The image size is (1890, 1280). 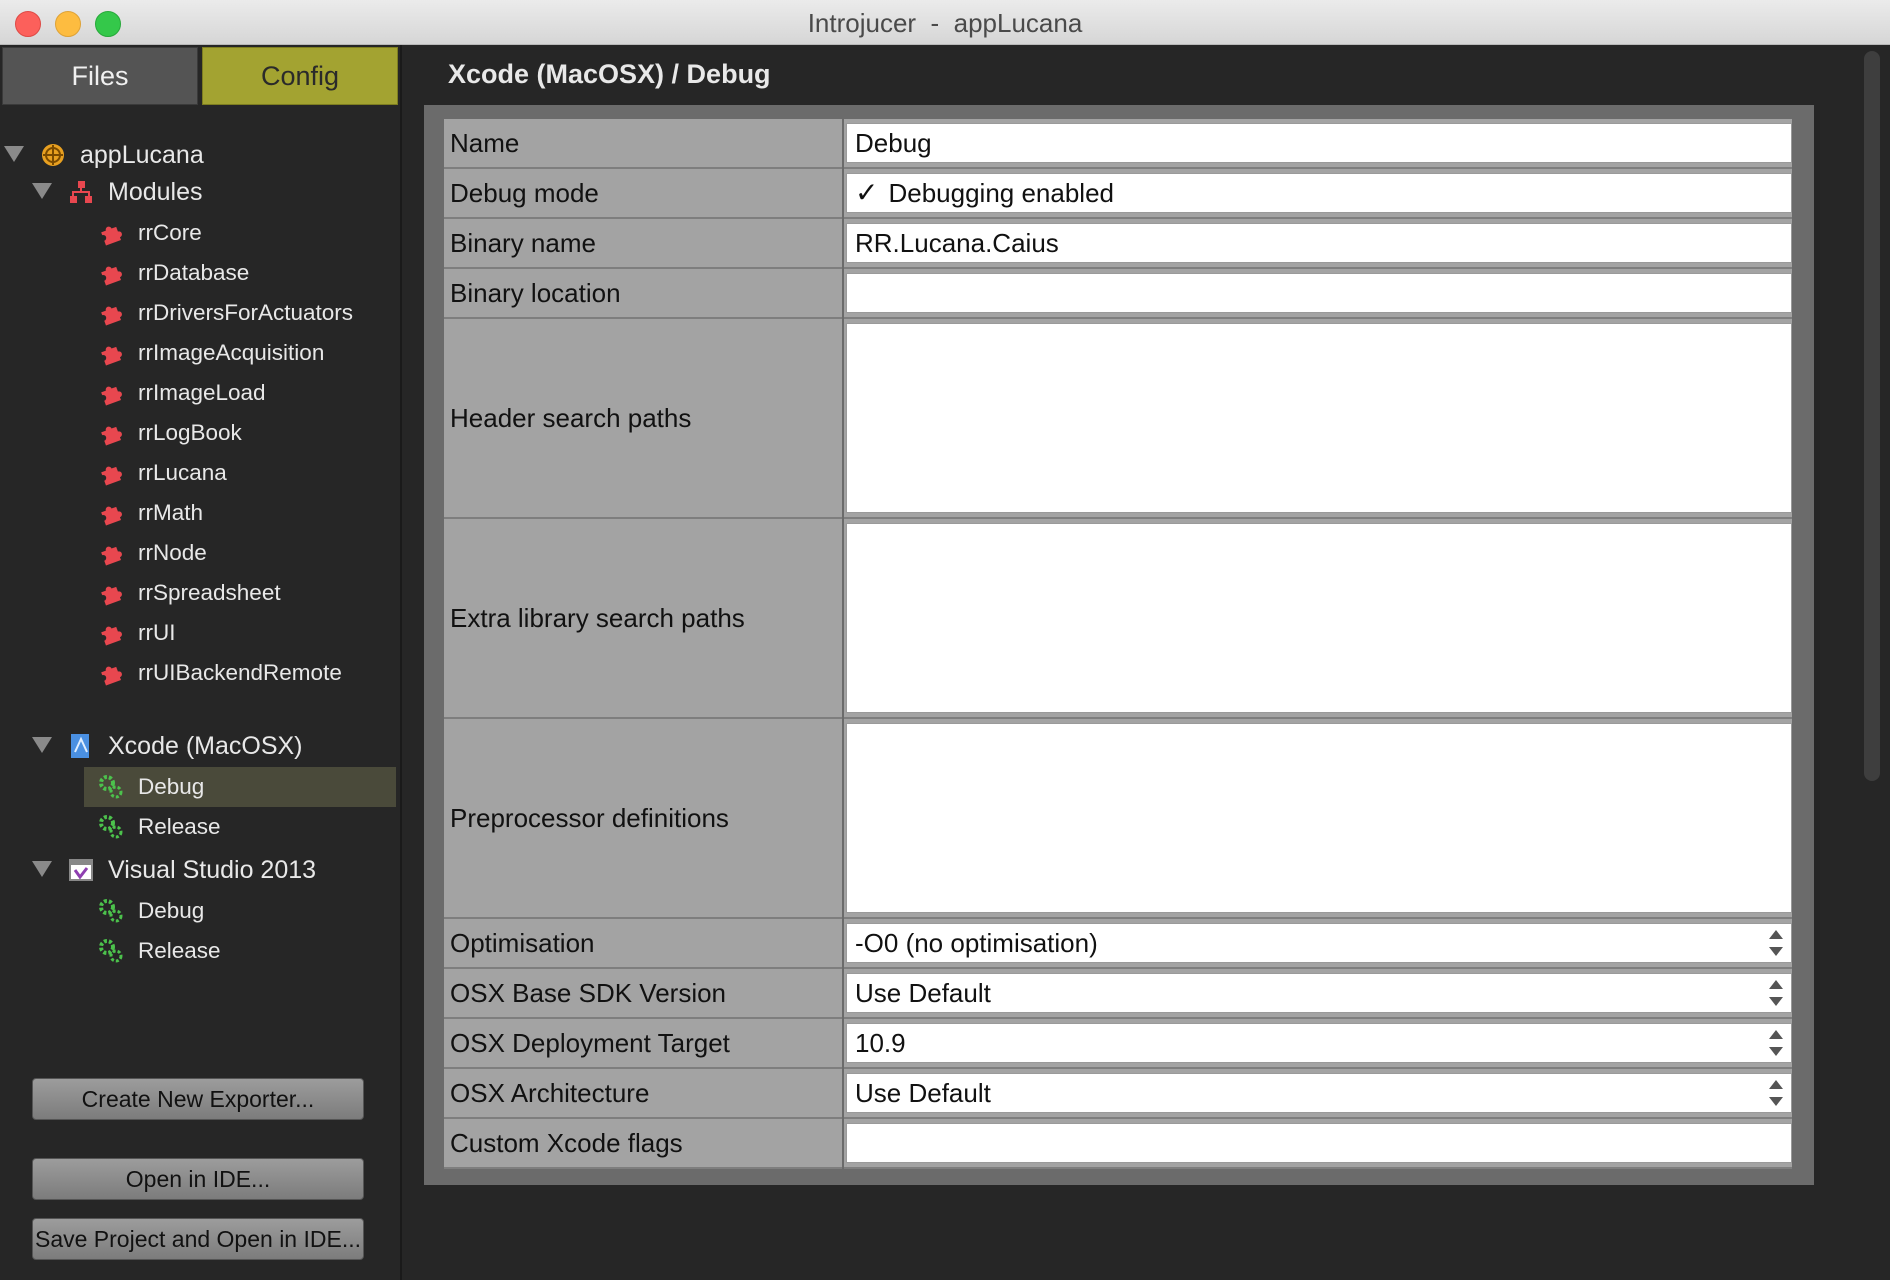 I want to click on tree-item-module: rrImageAcquisition, so click(x=211, y=353).